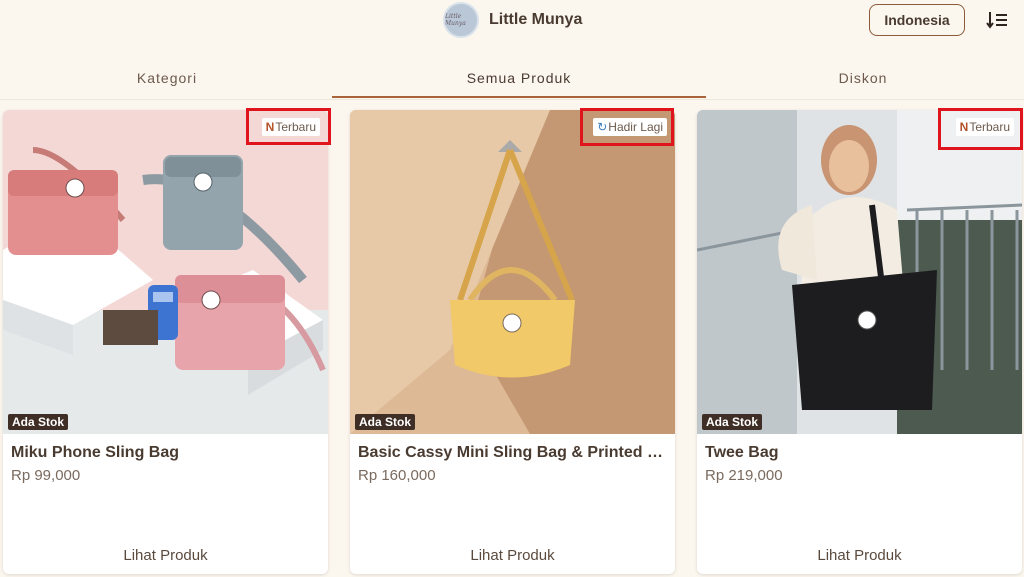 The height and width of the screenshot is (577, 1024). Describe the element at coordinates (917, 20) in the screenshot. I see `language-button: Indonesia` at that location.